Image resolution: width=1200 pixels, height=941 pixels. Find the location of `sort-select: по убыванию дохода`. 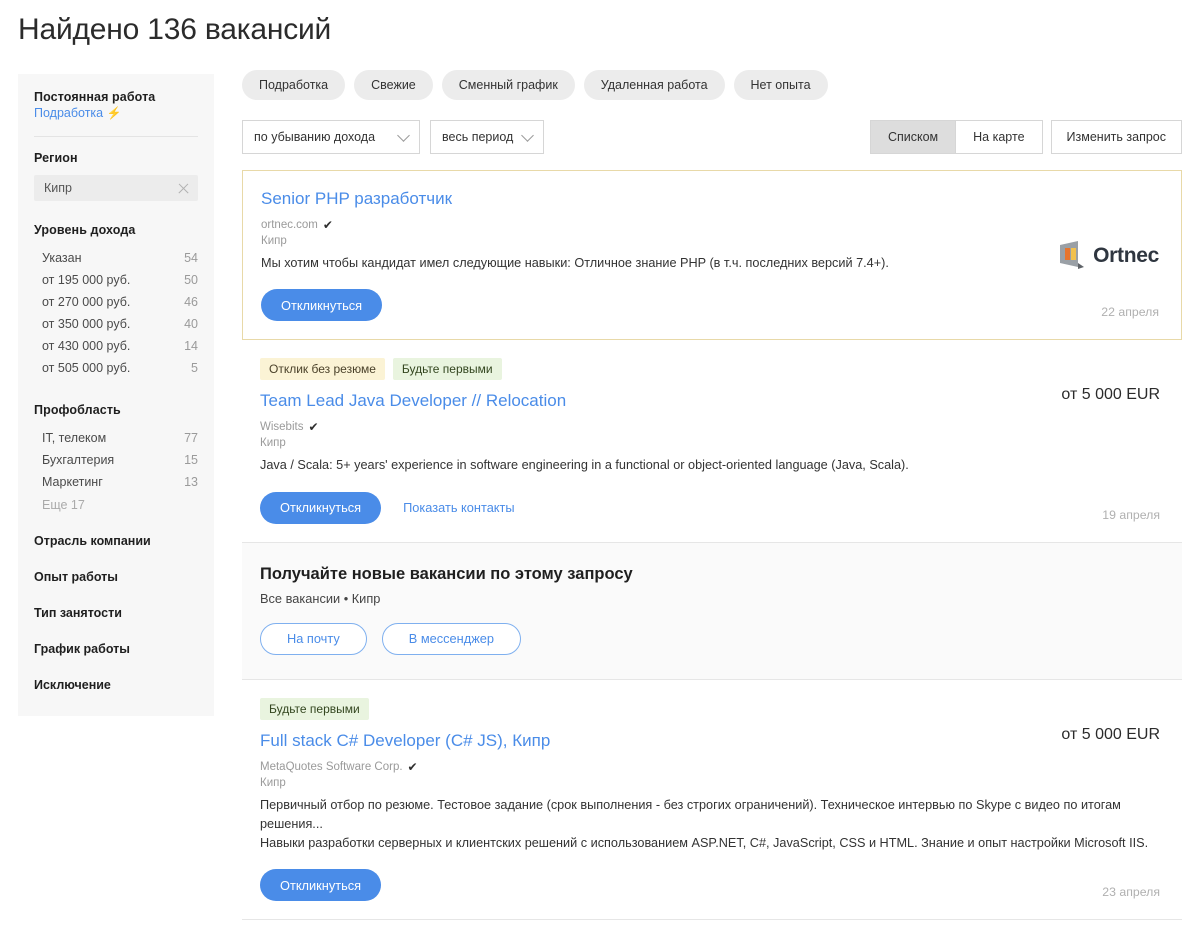

sort-select: по убыванию дохода is located at coordinates (331, 137).